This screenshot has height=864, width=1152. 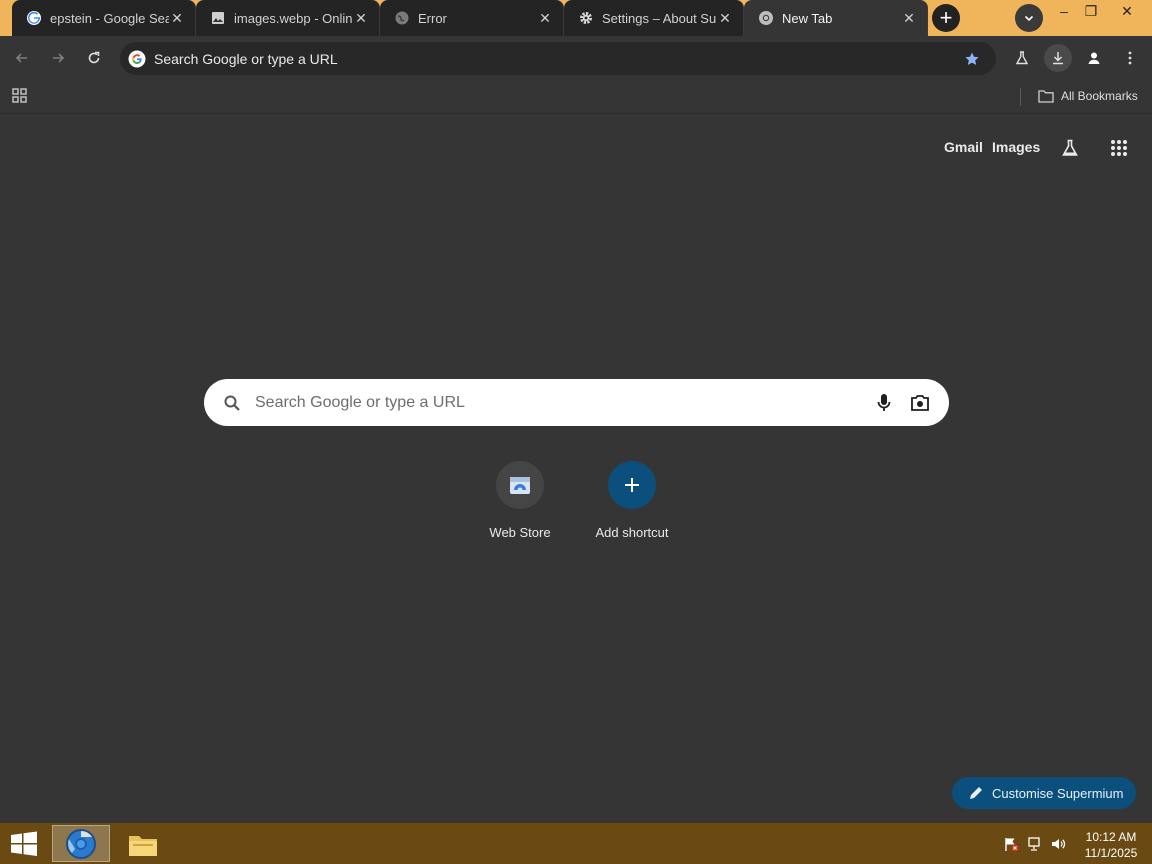 What do you see at coordinates (472, 18) in the screenshot?
I see `tab-error: Error ✕` at bounding box center [472, 18].